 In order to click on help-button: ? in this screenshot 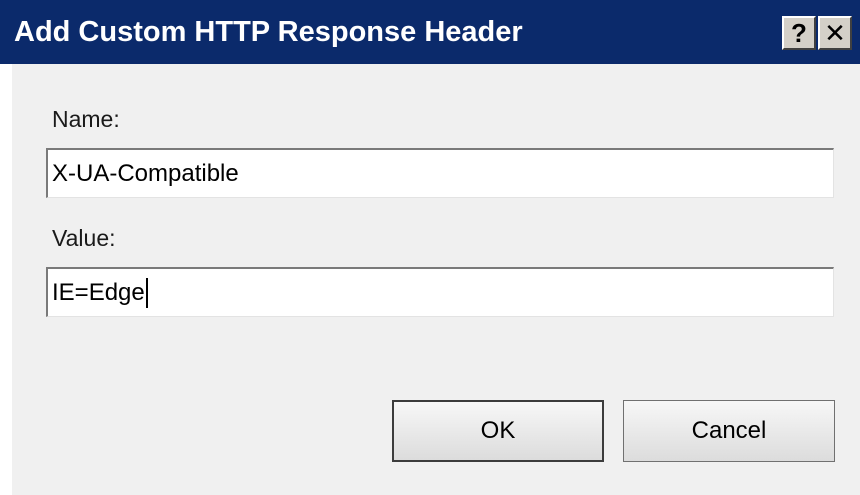, I will do `click(799, 33)`.